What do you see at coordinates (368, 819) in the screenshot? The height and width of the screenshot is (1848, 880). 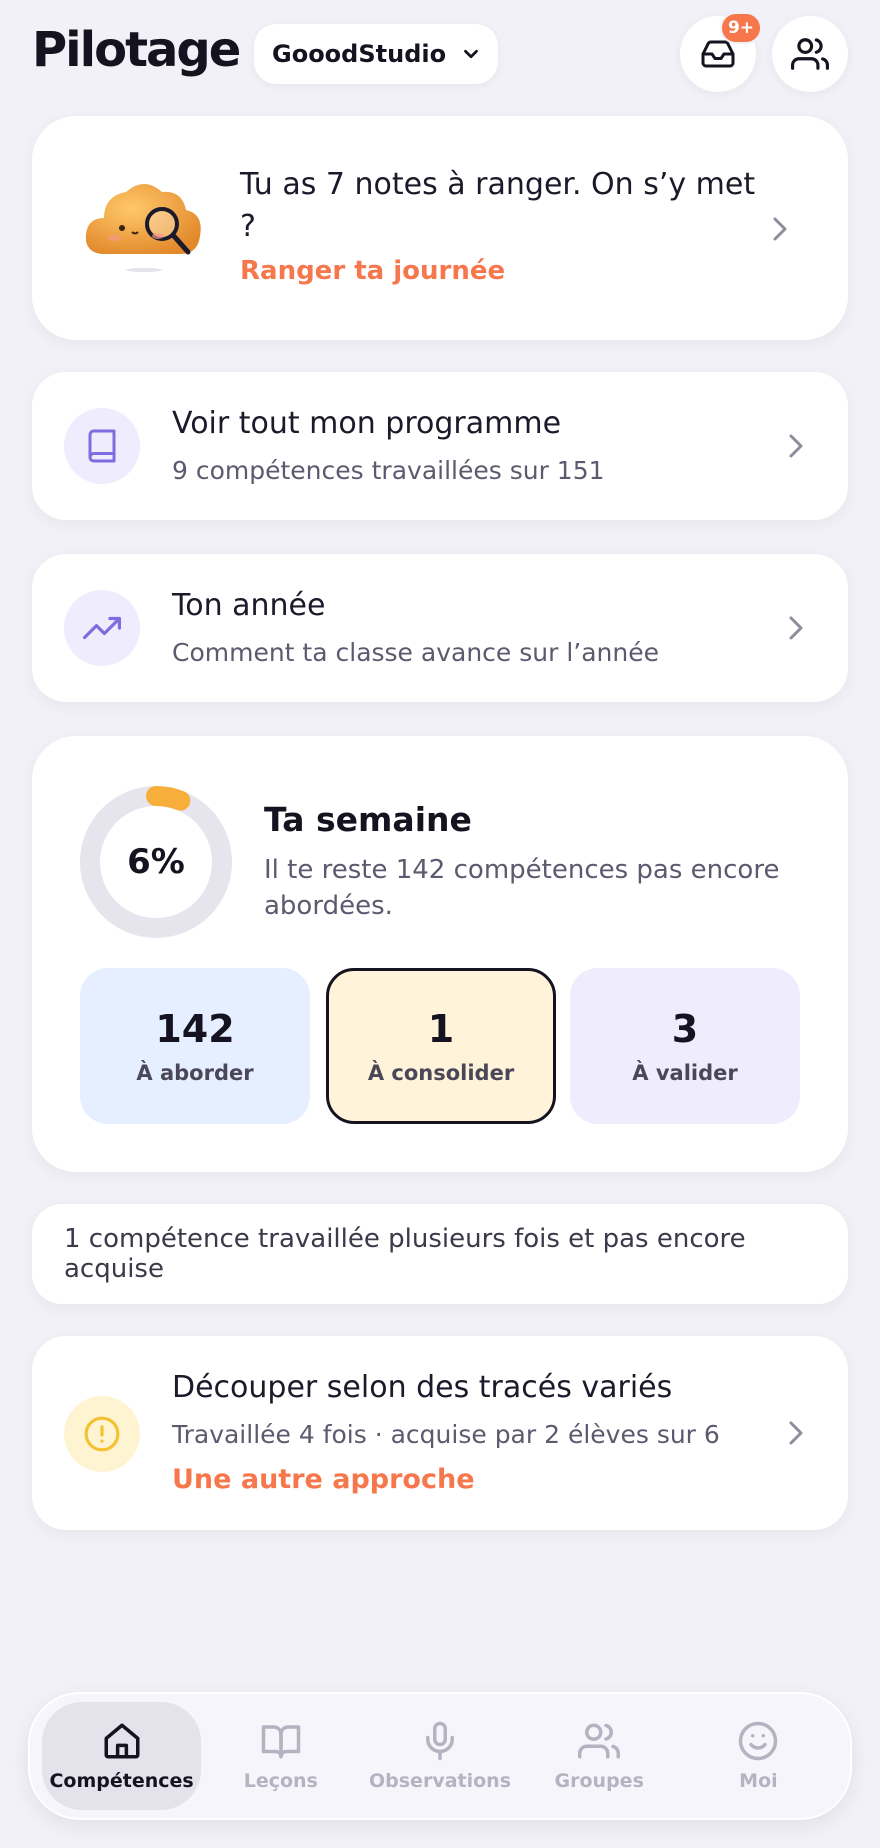 I see `week-title: Ta semaine` at bounding box center [368, 819].